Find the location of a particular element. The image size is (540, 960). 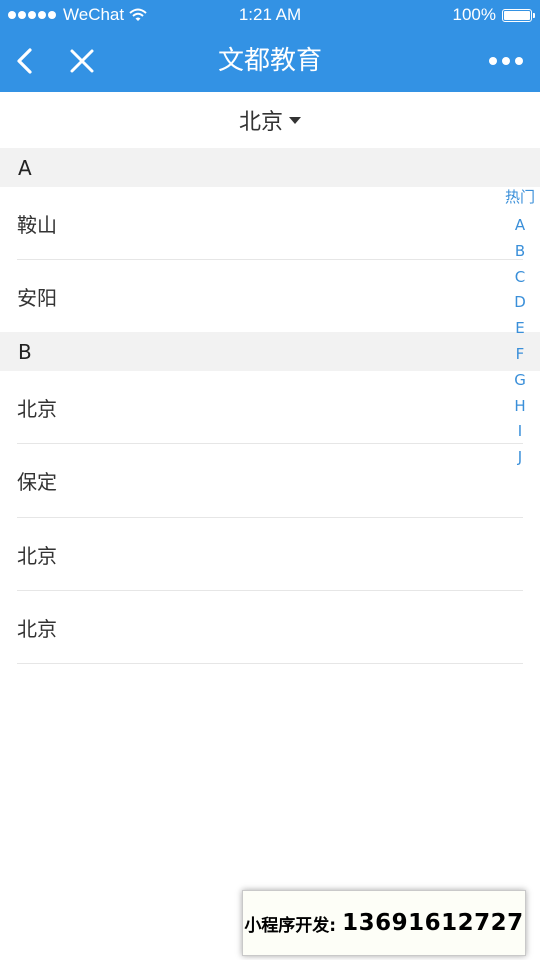

contact-watermark: 小程序开发: 13691612727 is located at coordinates (384, 923).